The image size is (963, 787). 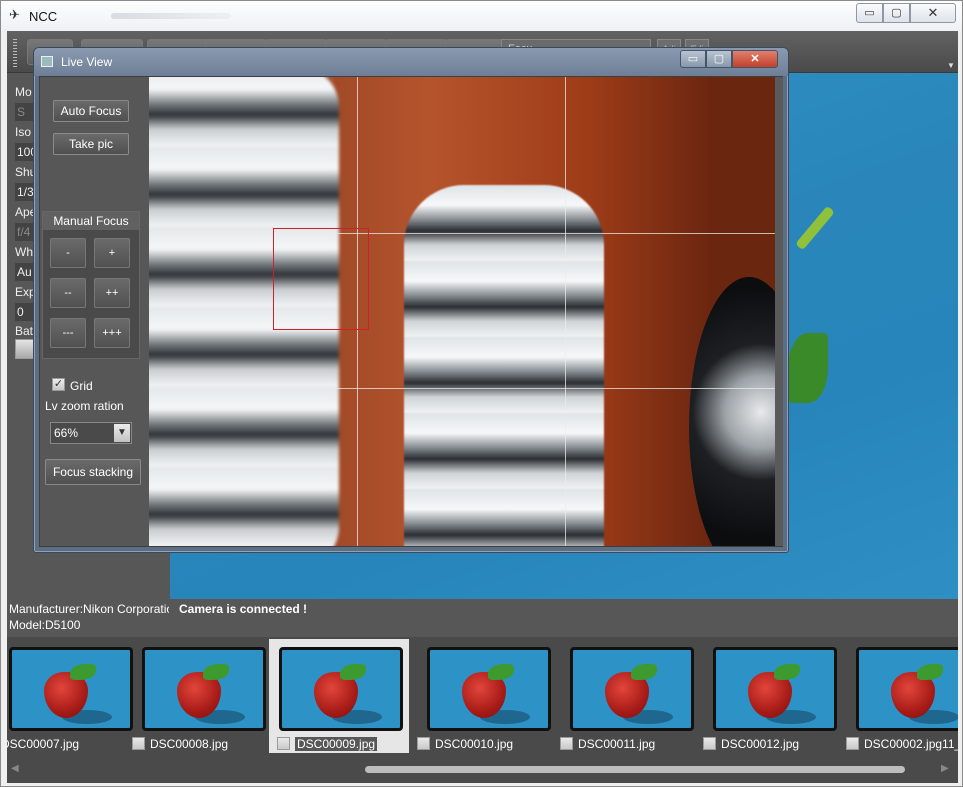 What do you see at coordinates (91, 221) in the screenshot?
I see `manual-focus-header: Manual Focus` at bounding box center [91, 221].